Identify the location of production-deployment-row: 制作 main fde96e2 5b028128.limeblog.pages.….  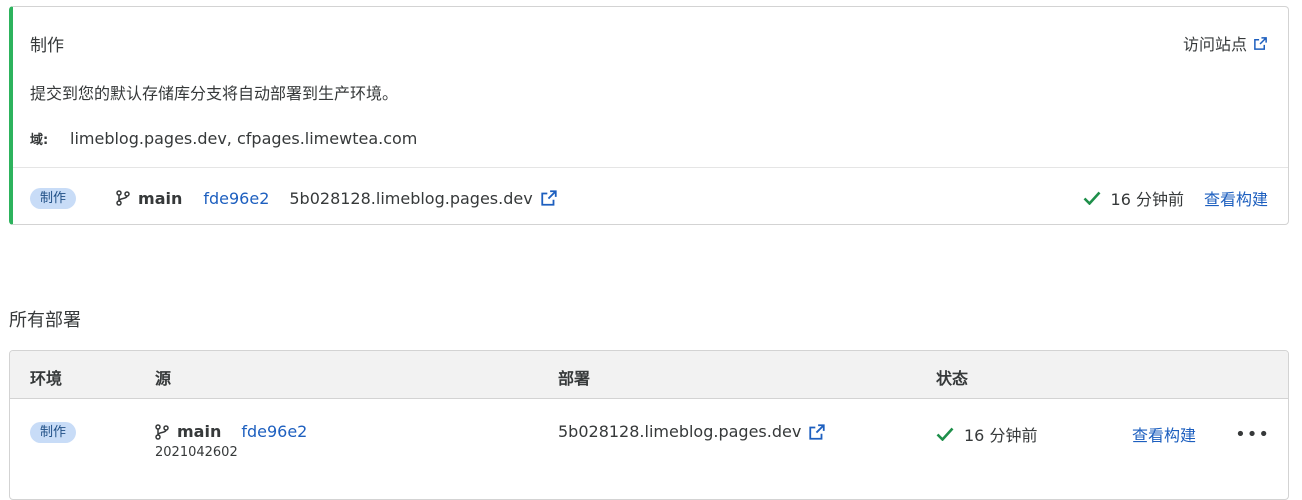
(649, 198).